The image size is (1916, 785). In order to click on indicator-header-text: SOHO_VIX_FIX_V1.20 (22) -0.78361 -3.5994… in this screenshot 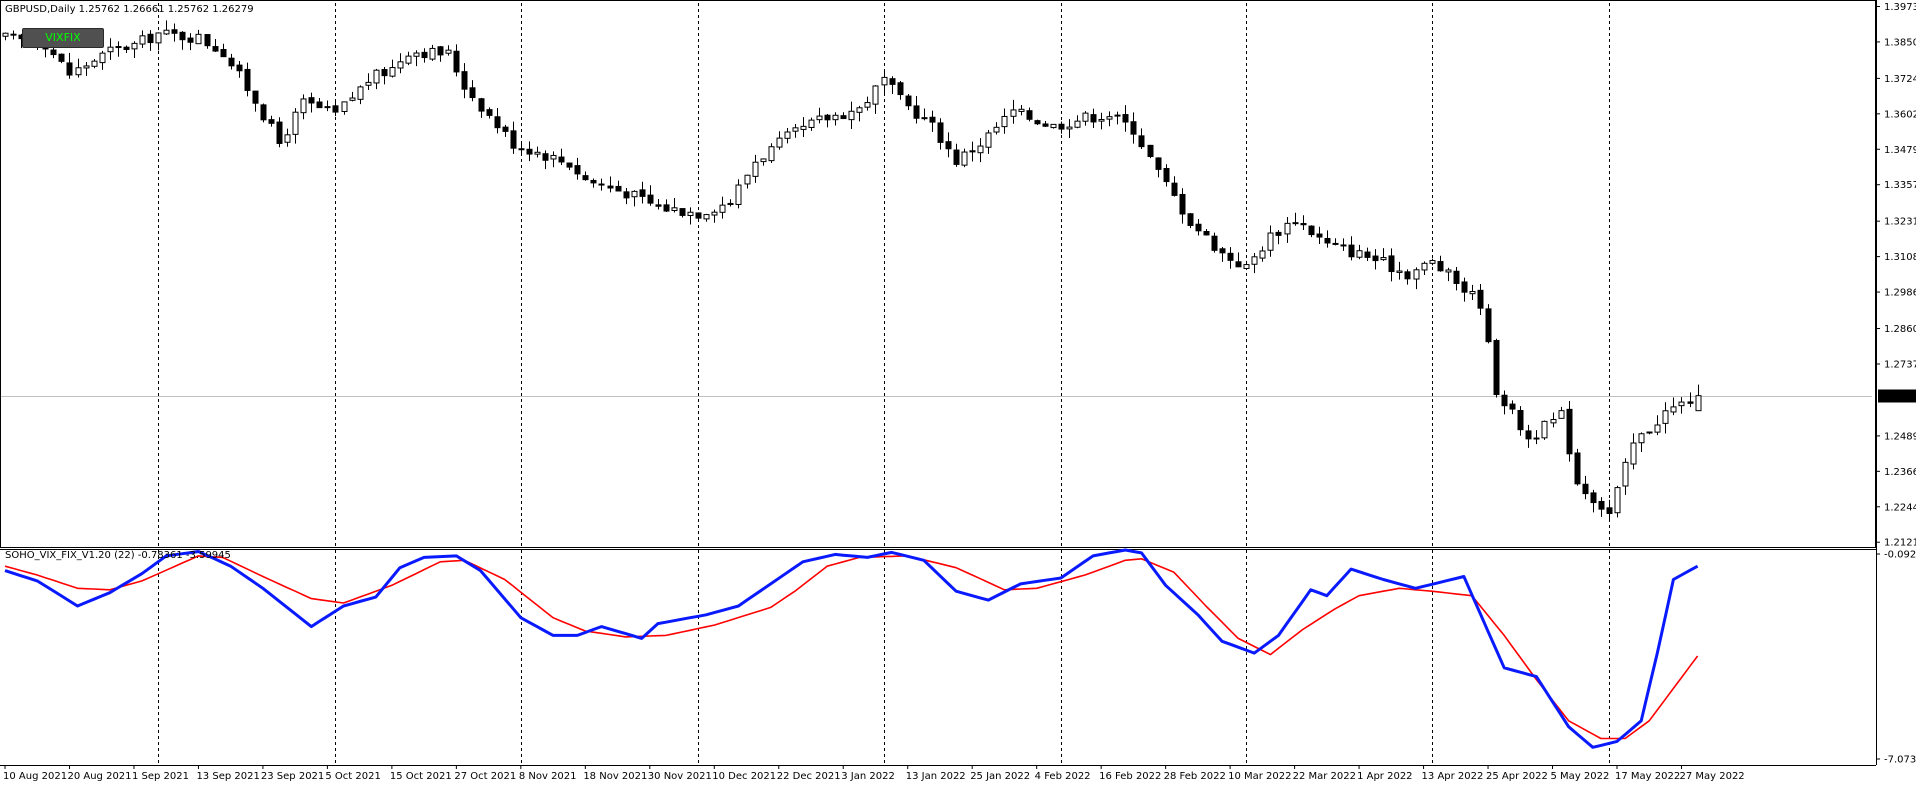, I will do `click(118, 555)`.